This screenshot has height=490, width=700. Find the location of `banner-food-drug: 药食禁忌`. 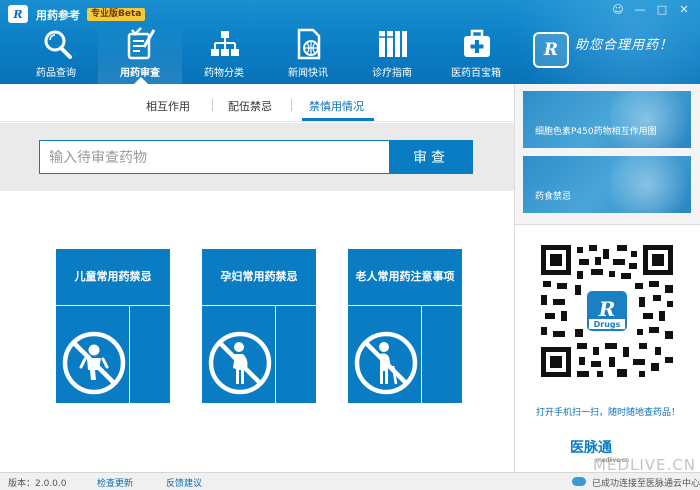

banner-food-drug: 药食禁忌 is located at coordinates (607, 184).